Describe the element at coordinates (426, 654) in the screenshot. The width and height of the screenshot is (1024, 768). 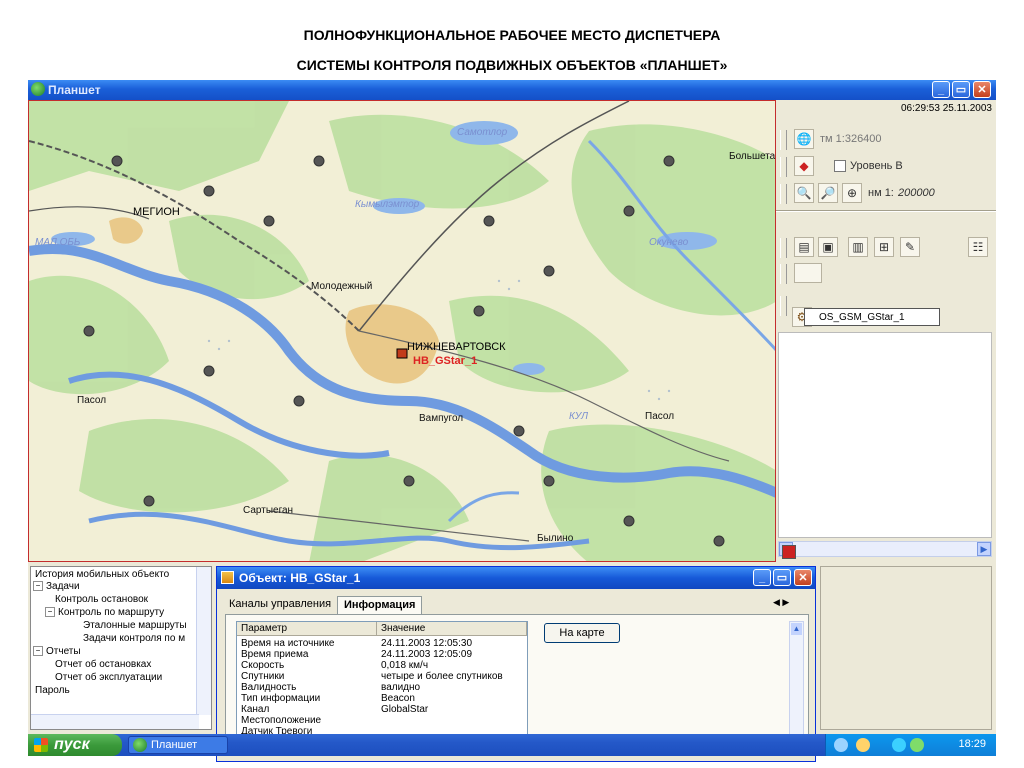
I see `table-cell-value: 24.11.2003 12:05:09` at that location.